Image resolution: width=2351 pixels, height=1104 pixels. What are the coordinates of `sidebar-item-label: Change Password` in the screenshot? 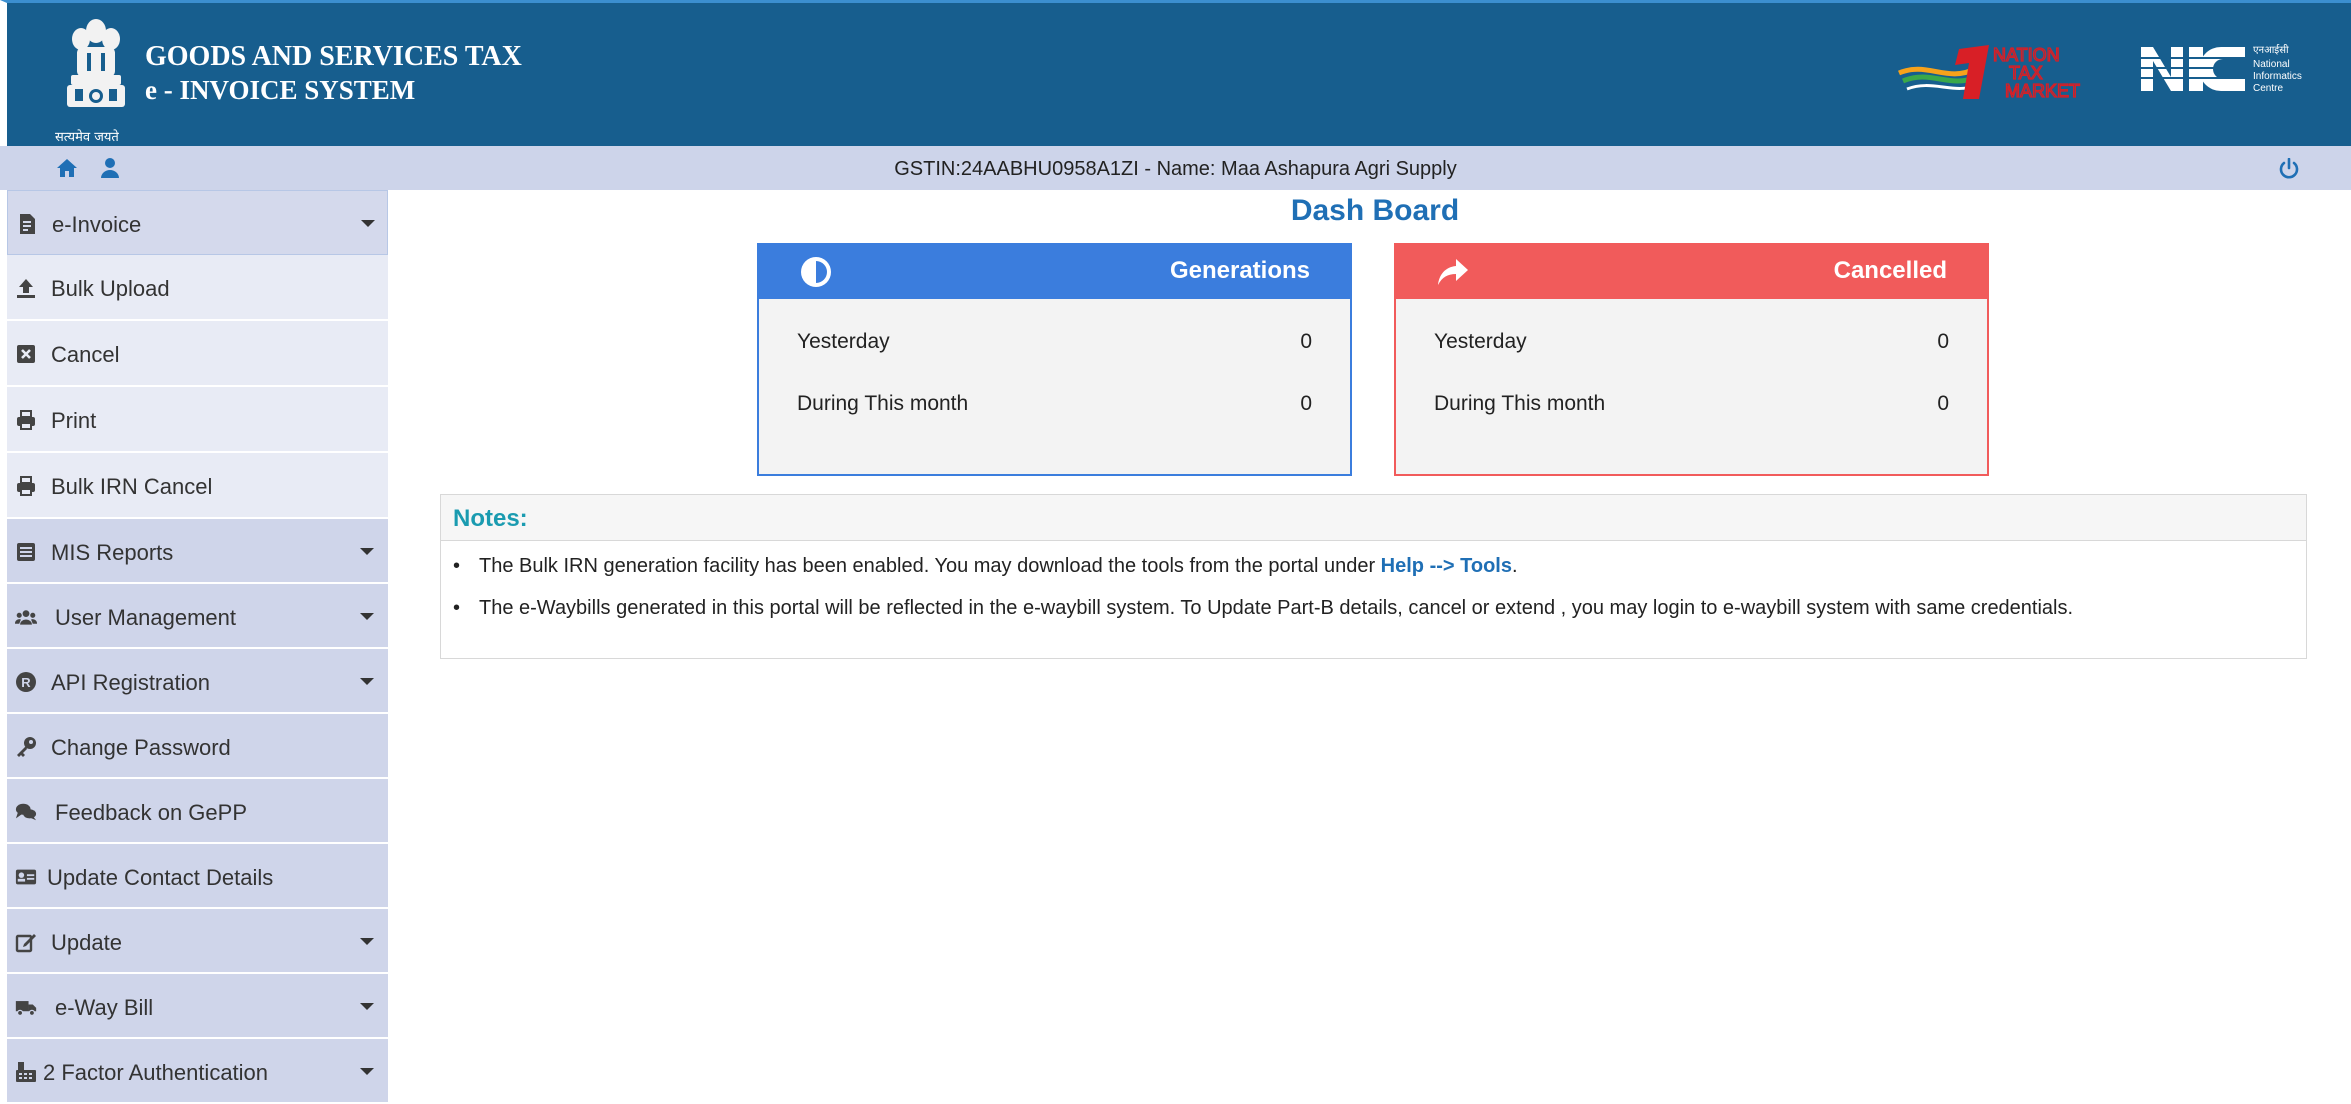 It's located at (141, 747).